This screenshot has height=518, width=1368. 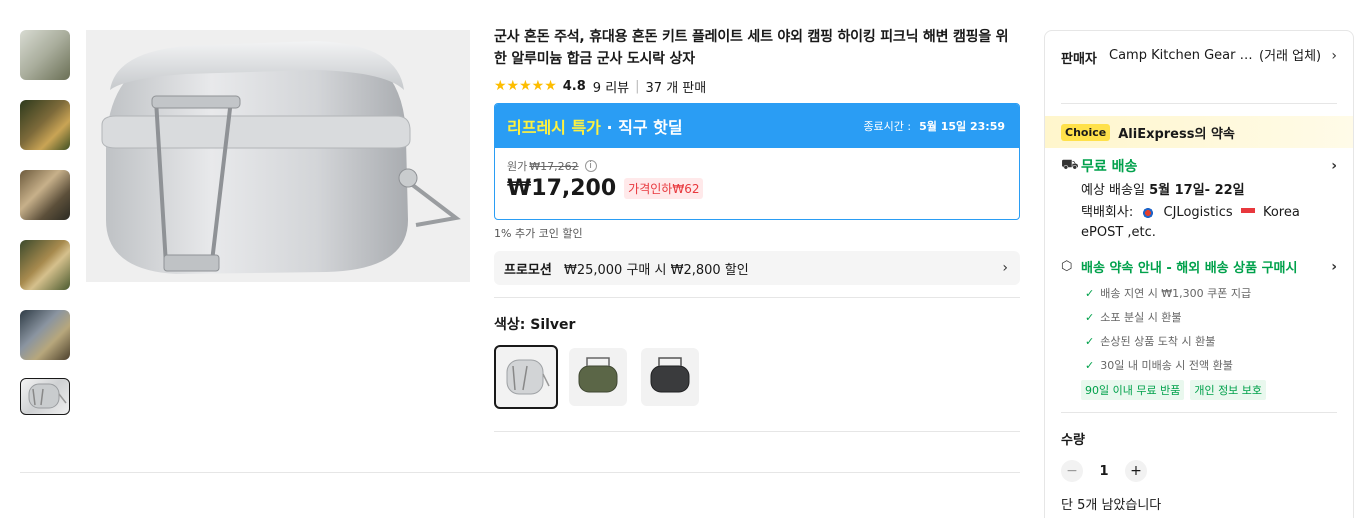 What do you see at coordinates (528, 270) in the screenshot?
I see `promotion-label: 프로모션` at bounding box center [528, 270].